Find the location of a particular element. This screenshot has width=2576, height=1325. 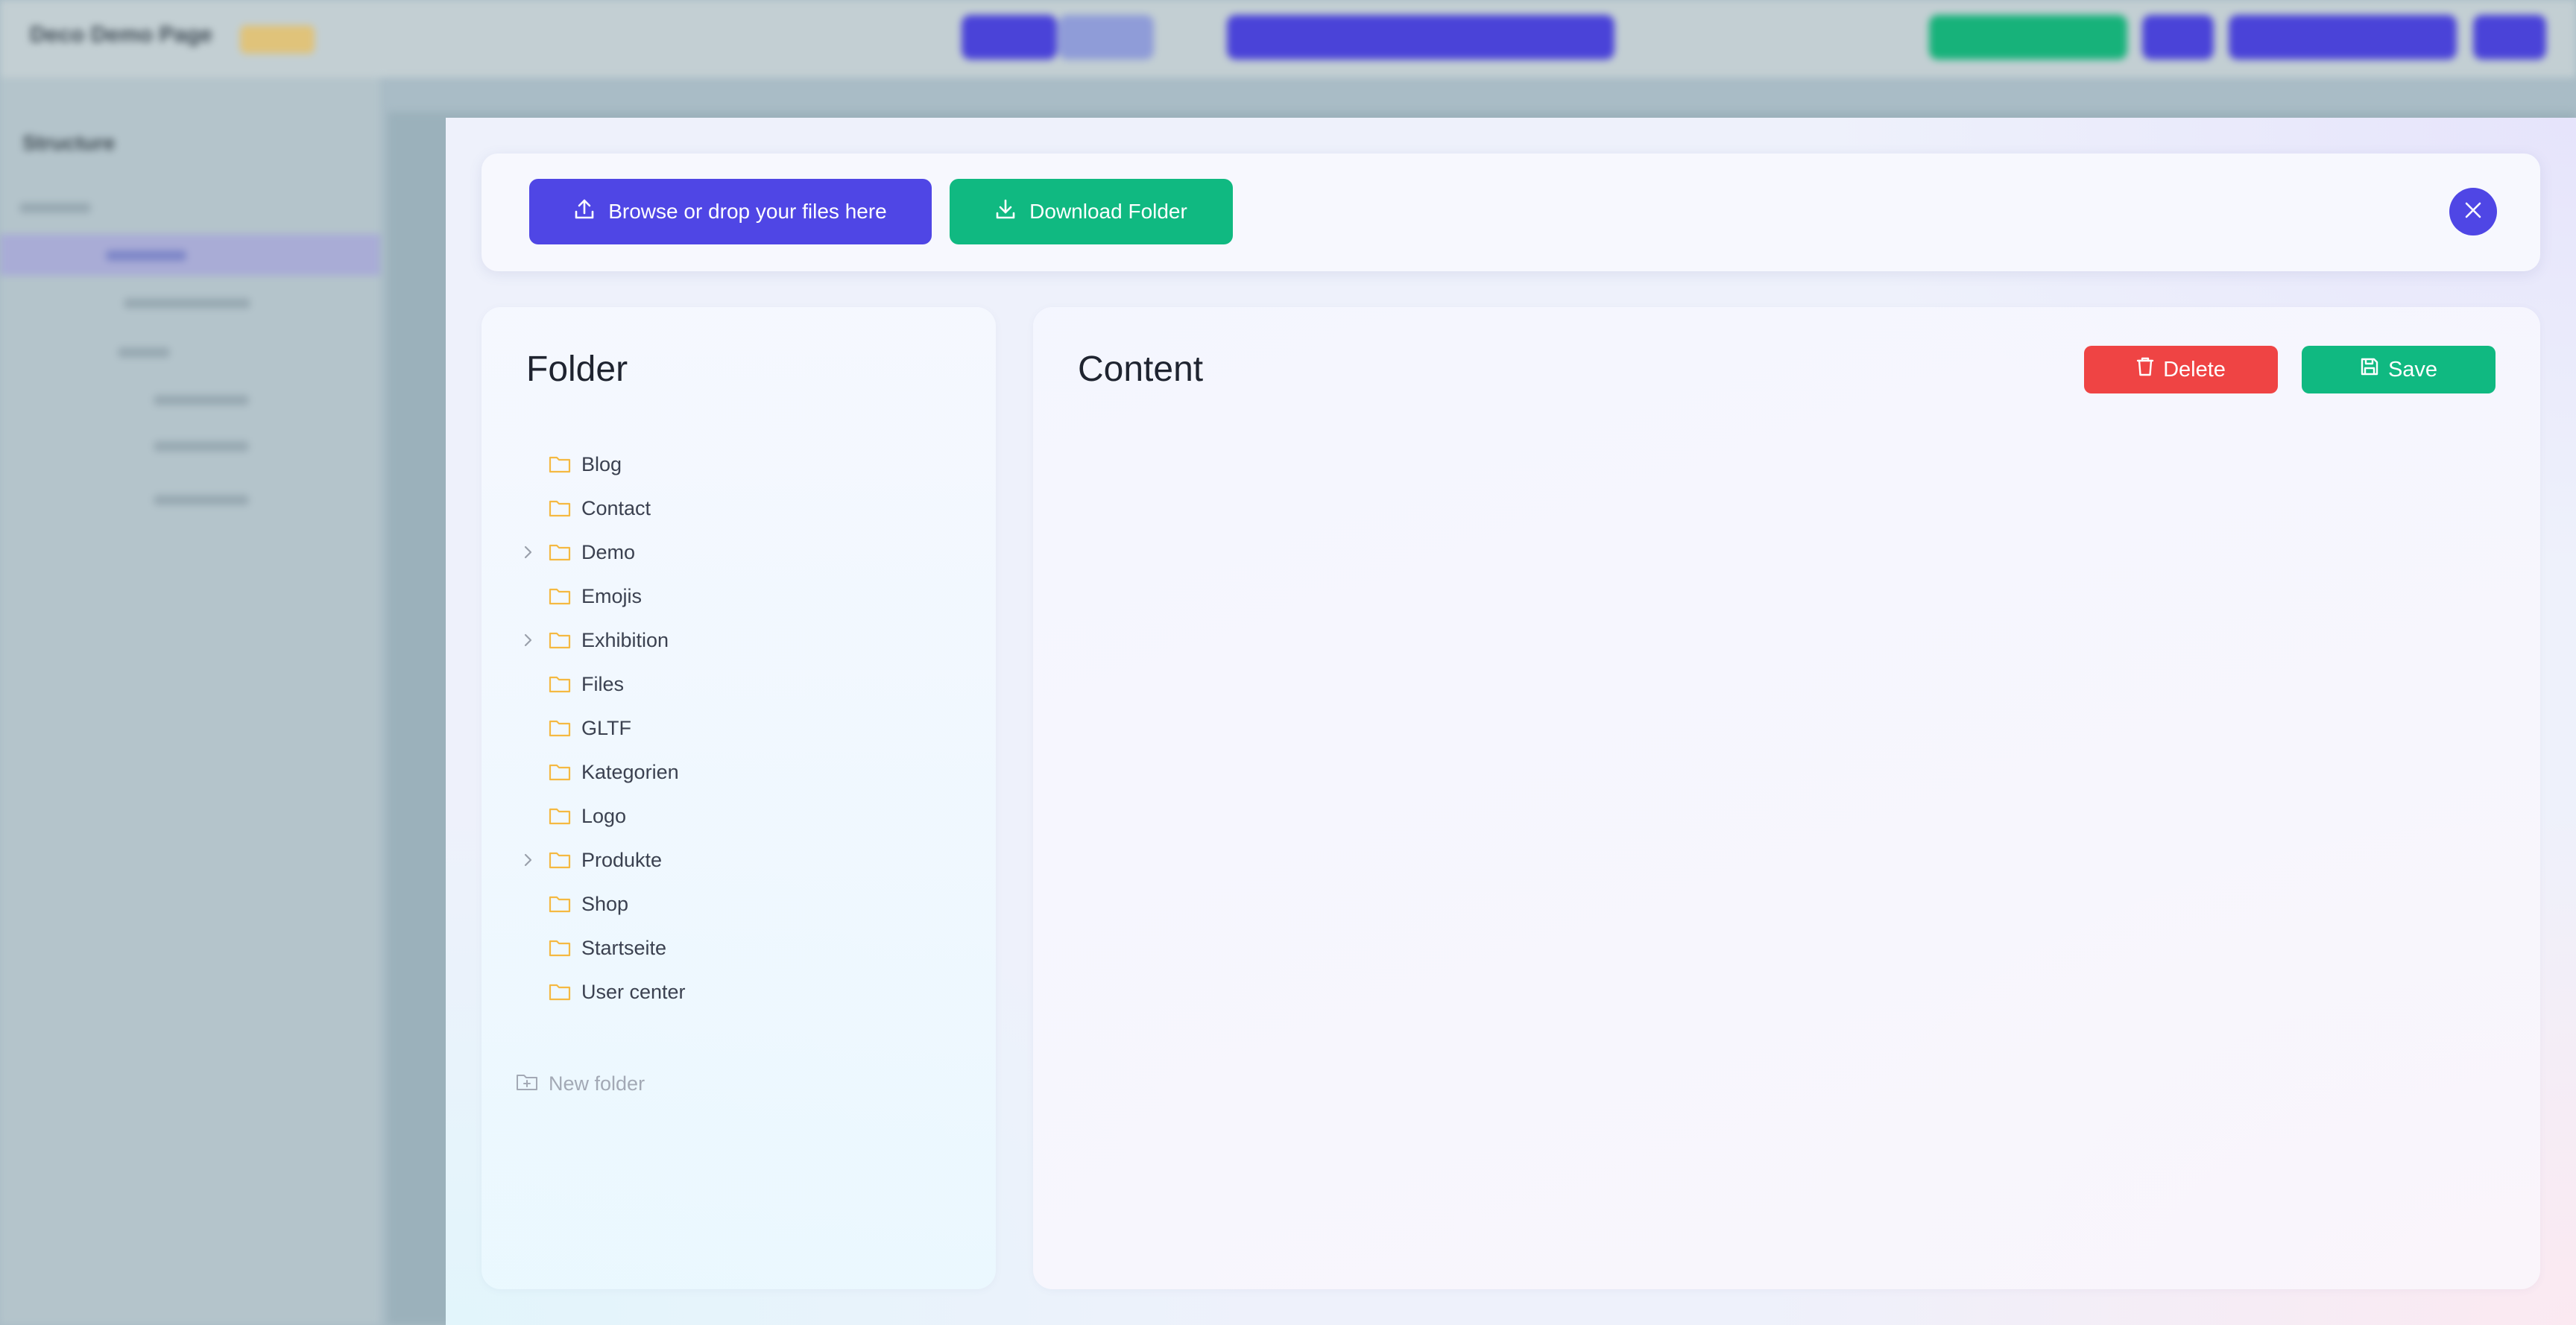

close-icon is located at coordinates (2474, 212).